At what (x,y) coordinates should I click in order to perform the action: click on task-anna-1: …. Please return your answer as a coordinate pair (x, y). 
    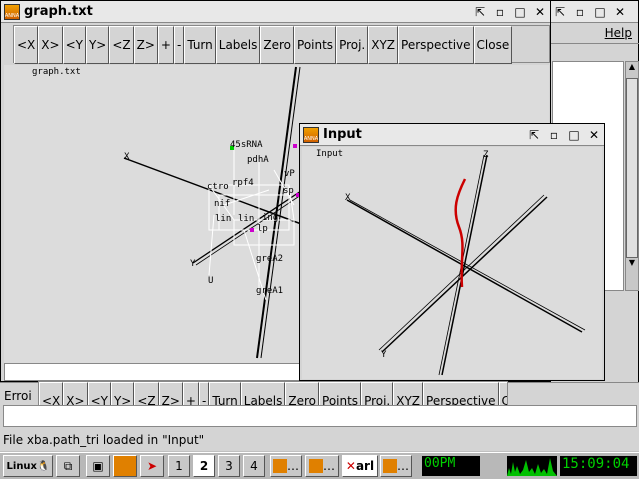
    Looking at the image, I should click on (286, 466).